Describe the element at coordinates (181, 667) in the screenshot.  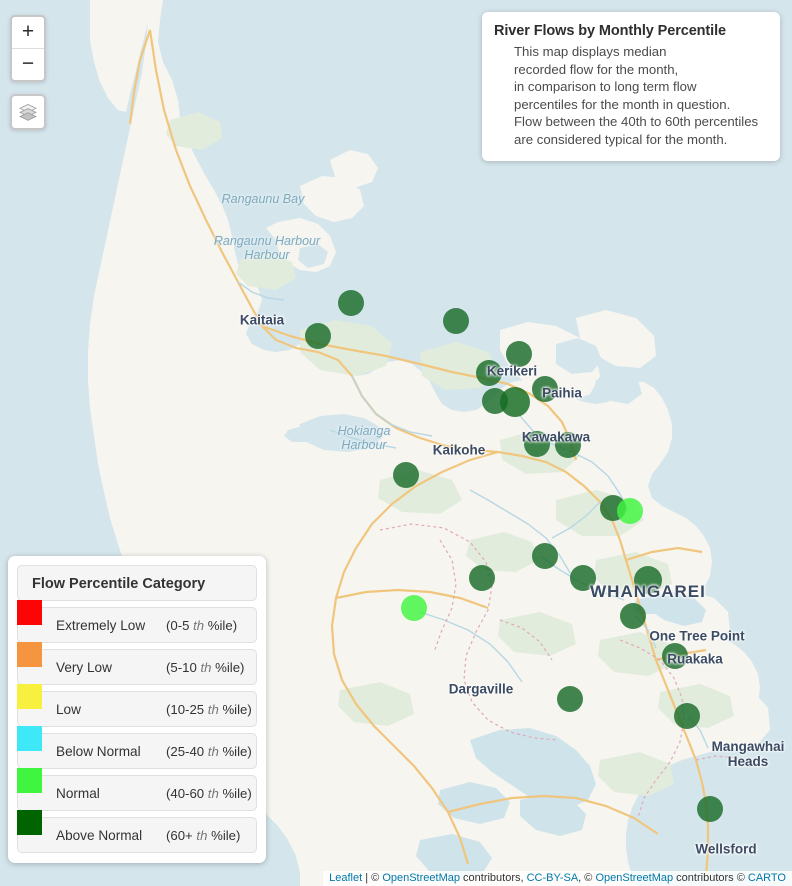
I see `legend-range-value: (5-10` at that location.